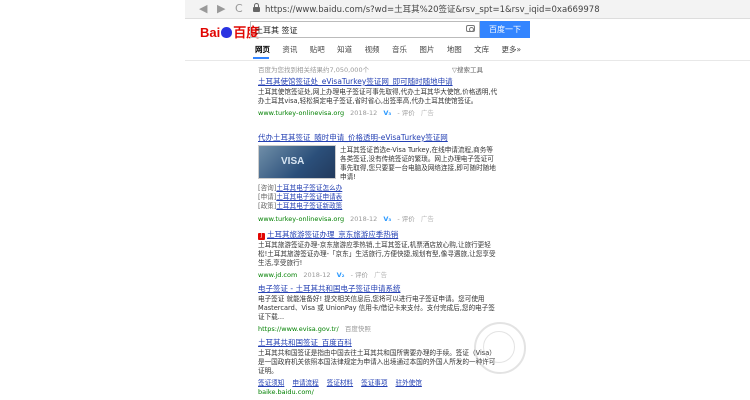 The height and width of the screenshot is (400, 750). What do you see at coordinates (333, 234) in the screenshot?
I see `result-title-text: 土耳其旅游签证办理_京东旅游应季热销` at bounding box center [333, 234].